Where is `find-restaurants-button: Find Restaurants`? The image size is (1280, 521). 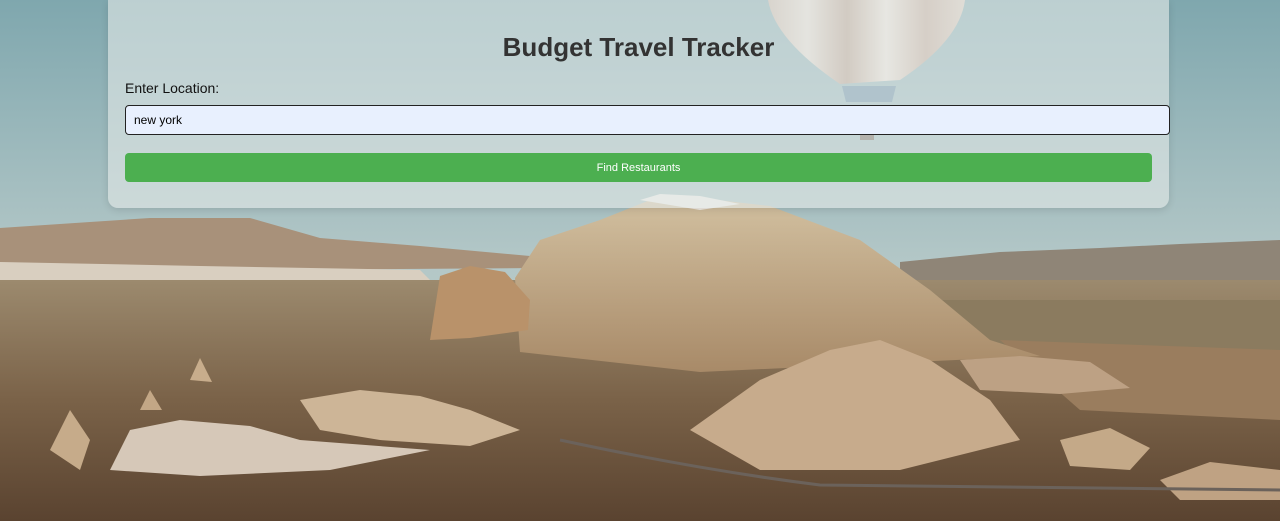
find-restaurants-button: Find Restaurants is located at coordinates (638, 167).